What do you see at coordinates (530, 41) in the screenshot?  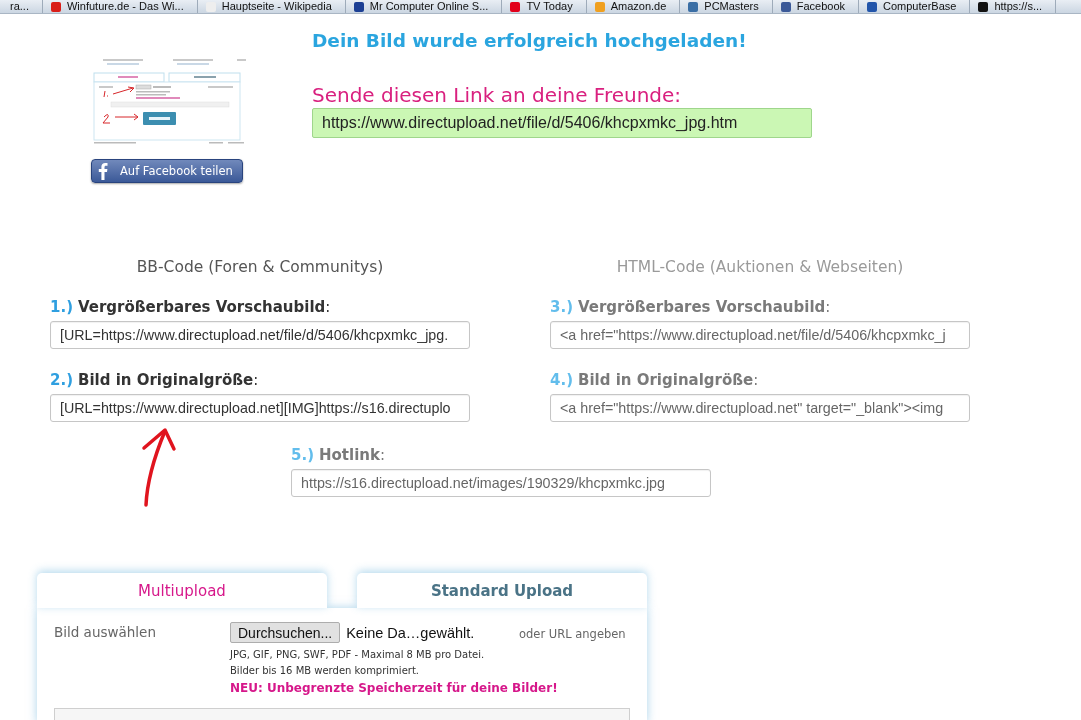 I see `success-heading: Dein Bild wurde erfolgreich hochgeladen!` at bounding box center [530, 41].